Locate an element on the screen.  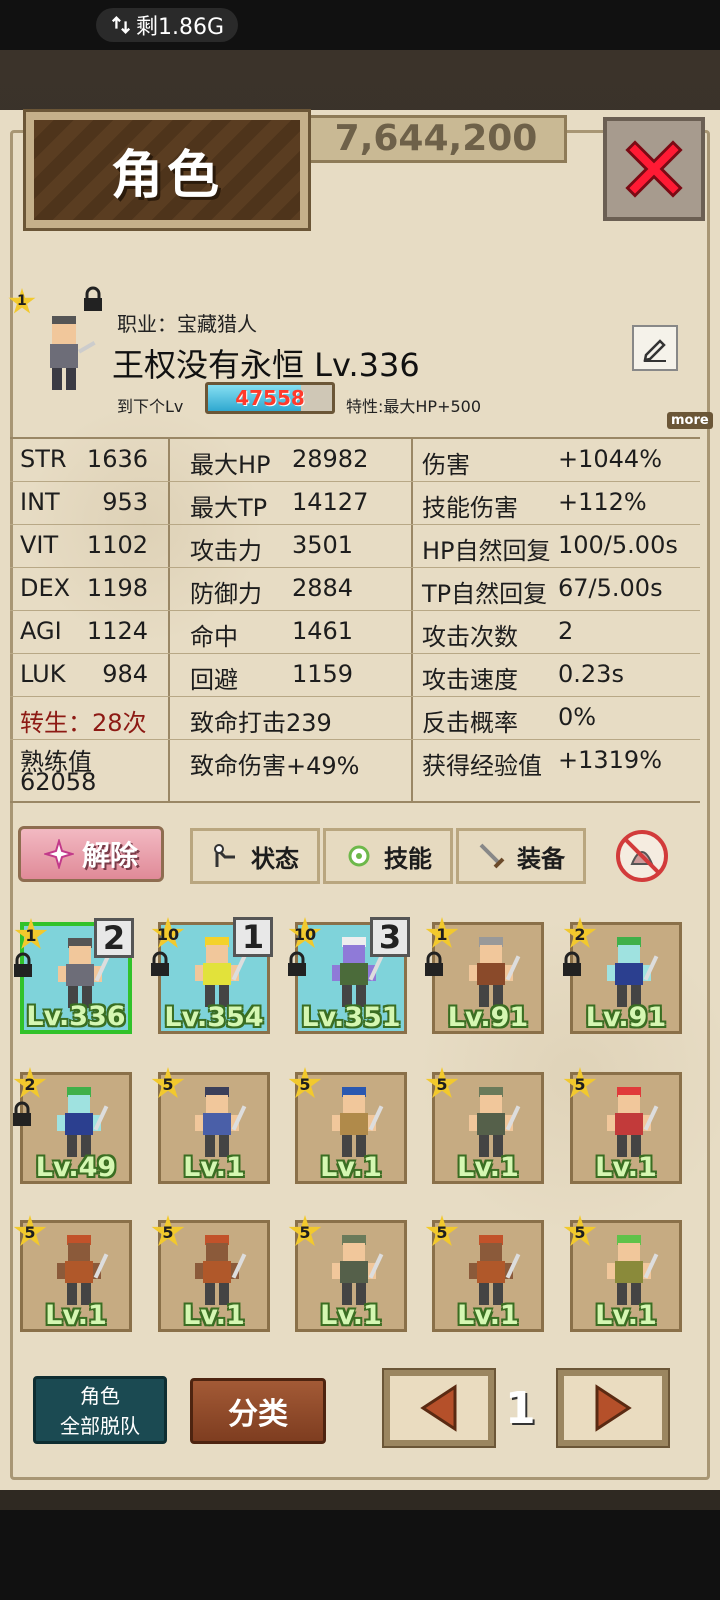
exp-gain-label: 获得经验值 is located at coordinates (482, 766).